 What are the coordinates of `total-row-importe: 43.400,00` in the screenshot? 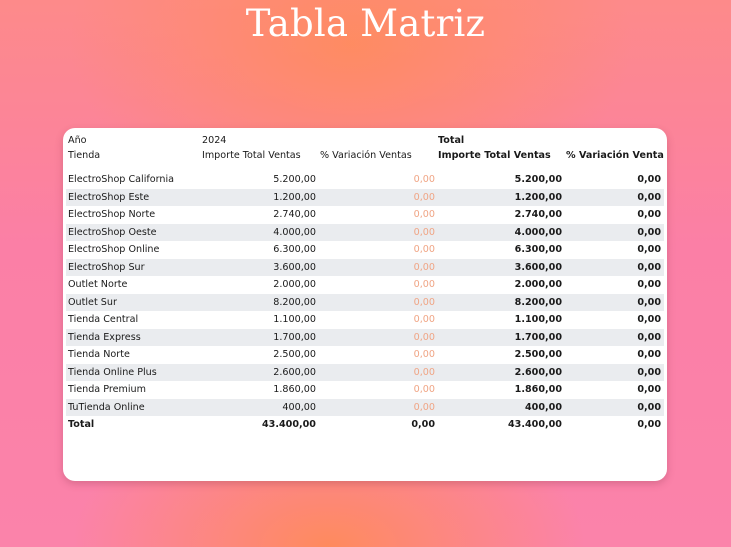 It's located at (288, 425).